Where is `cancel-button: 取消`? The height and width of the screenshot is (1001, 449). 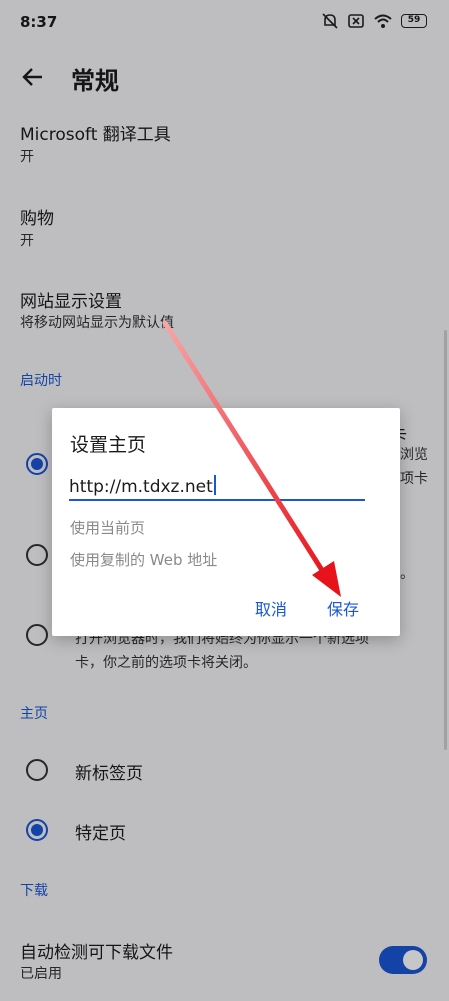
cancel-button: 取消 is located at coordinates (271, 608).